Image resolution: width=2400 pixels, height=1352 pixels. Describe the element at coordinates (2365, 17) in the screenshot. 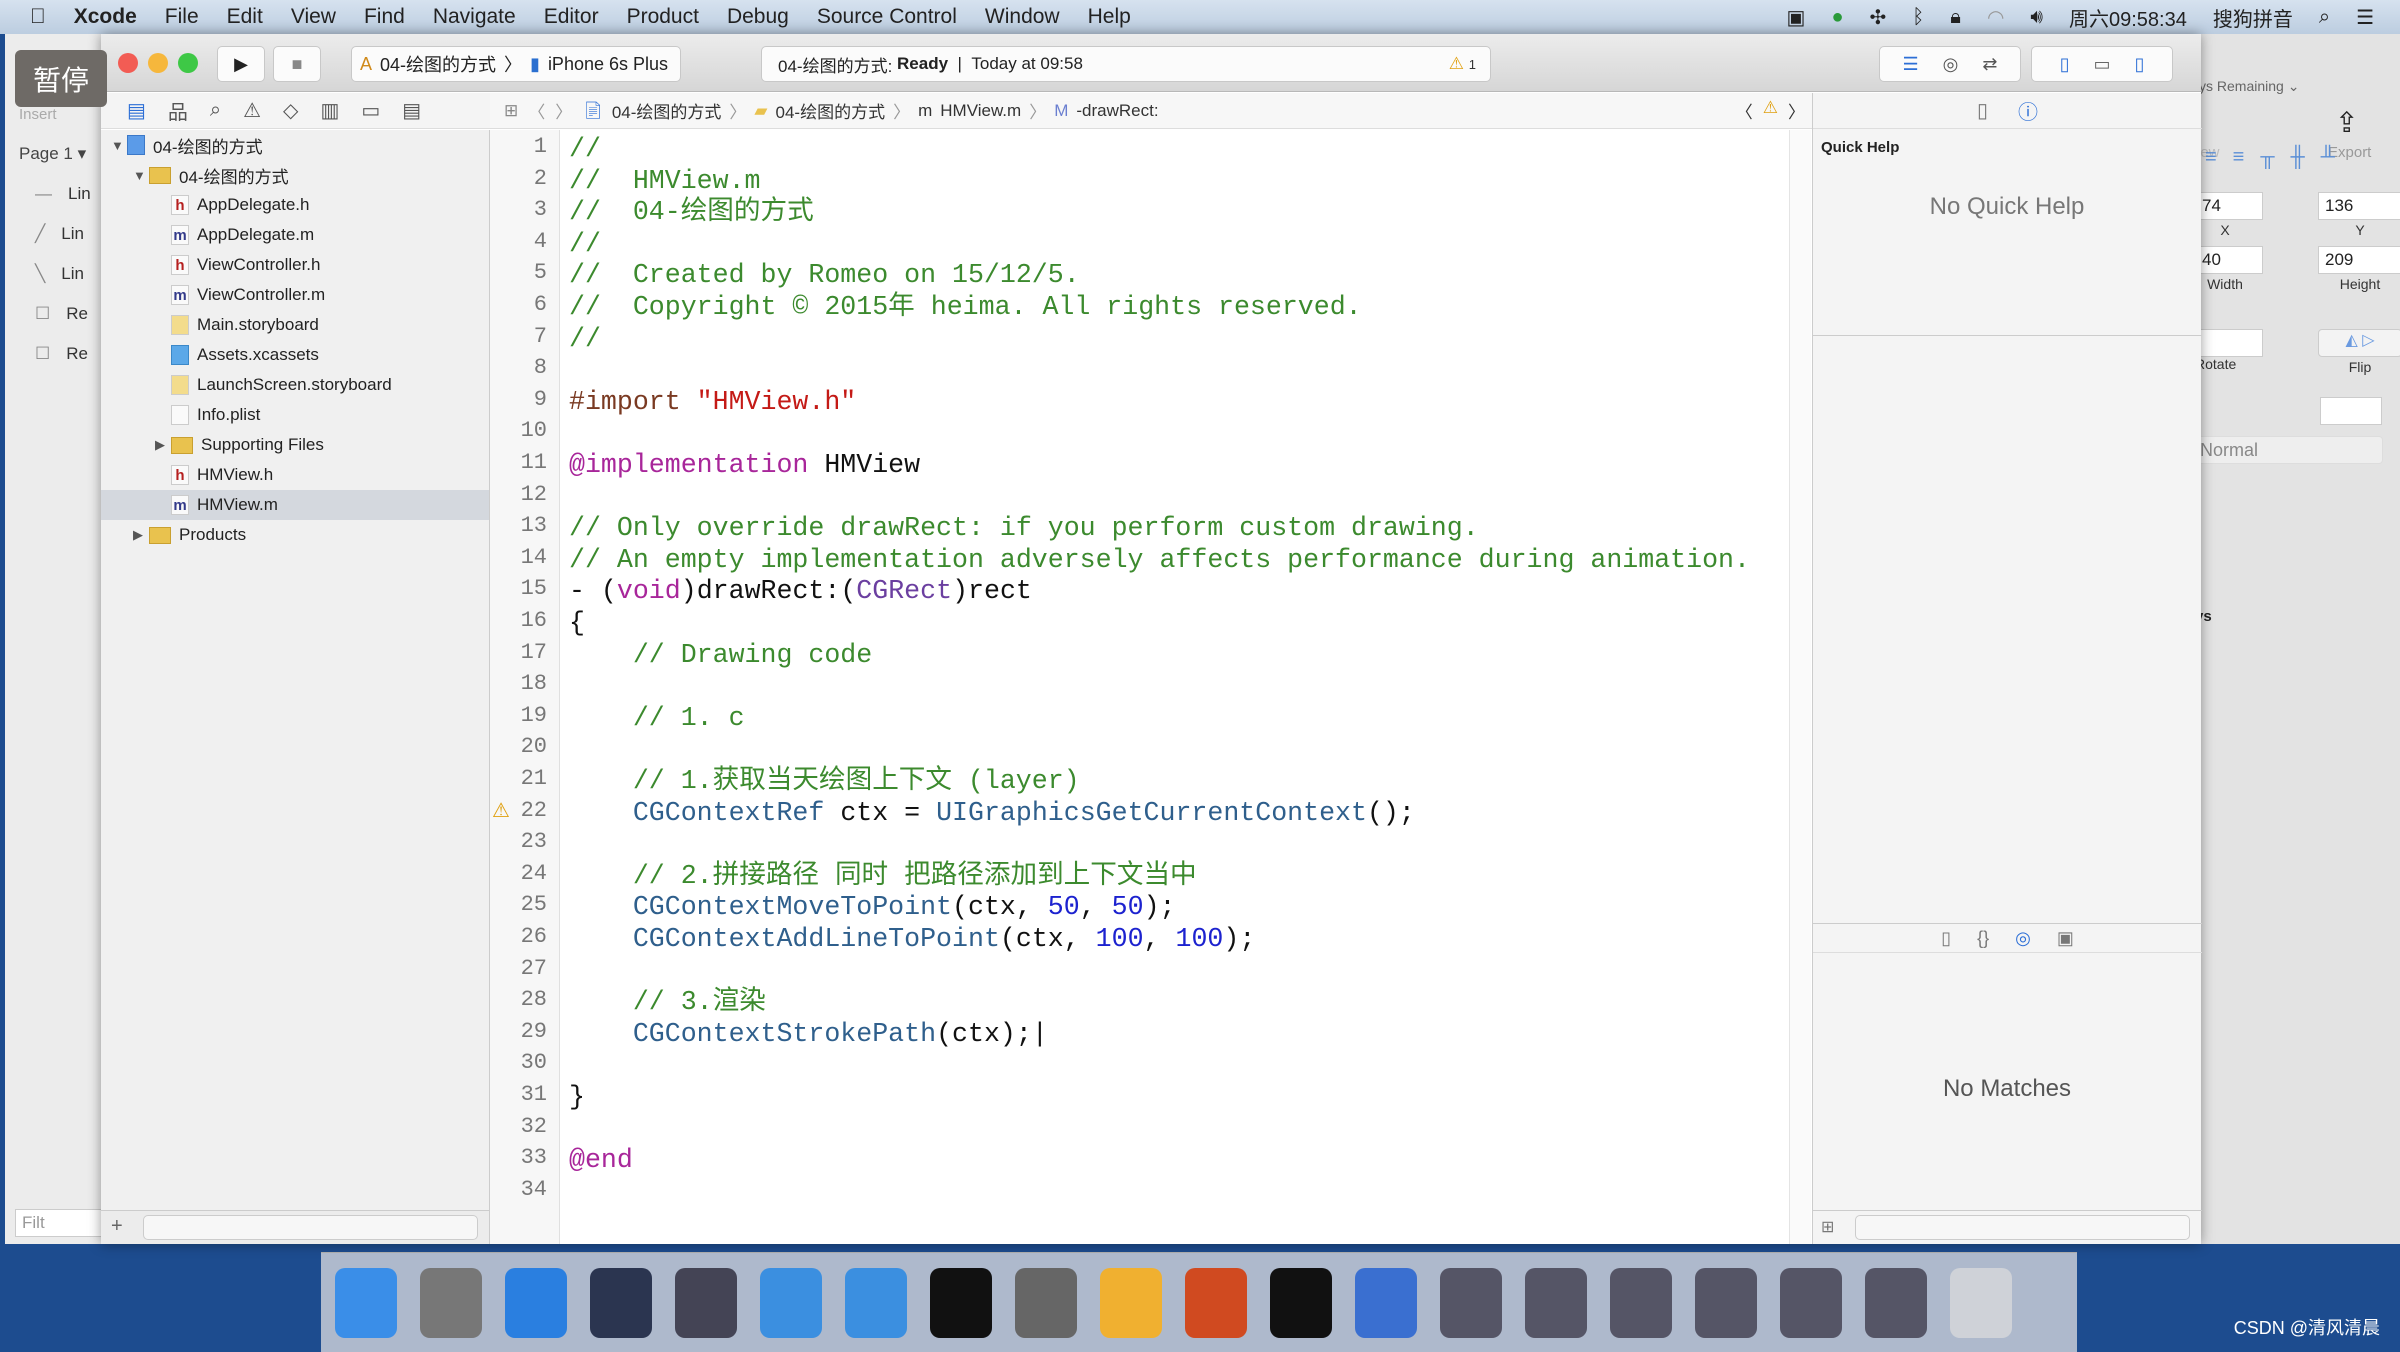

I see `list-icon: ☰` at that location.